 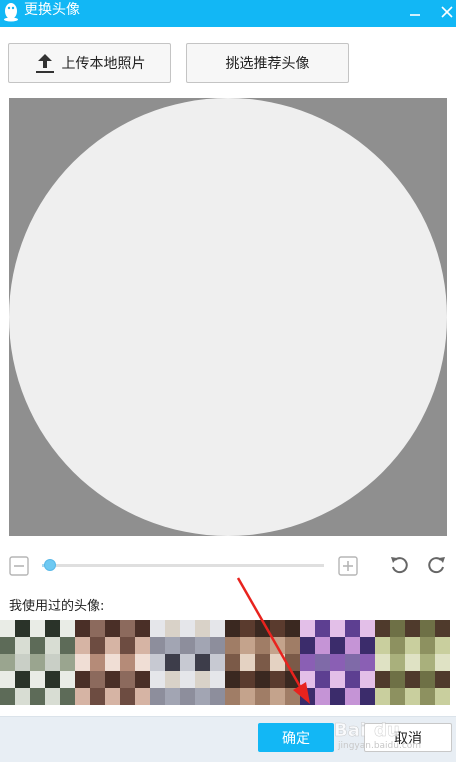 I want to click on upload-local-photo-button: 上传本地照片, so click(x=89, y=63).